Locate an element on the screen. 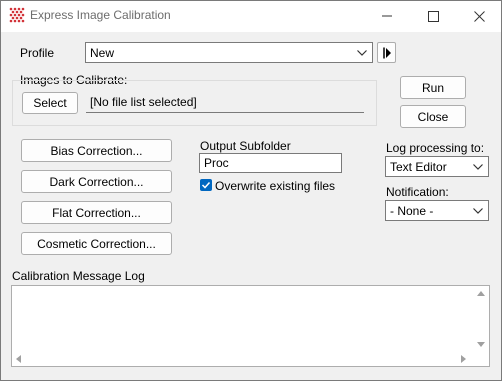 The height and width of the screenshot is (381, 502). profile-menu-button is located at coordinates (386, 52).